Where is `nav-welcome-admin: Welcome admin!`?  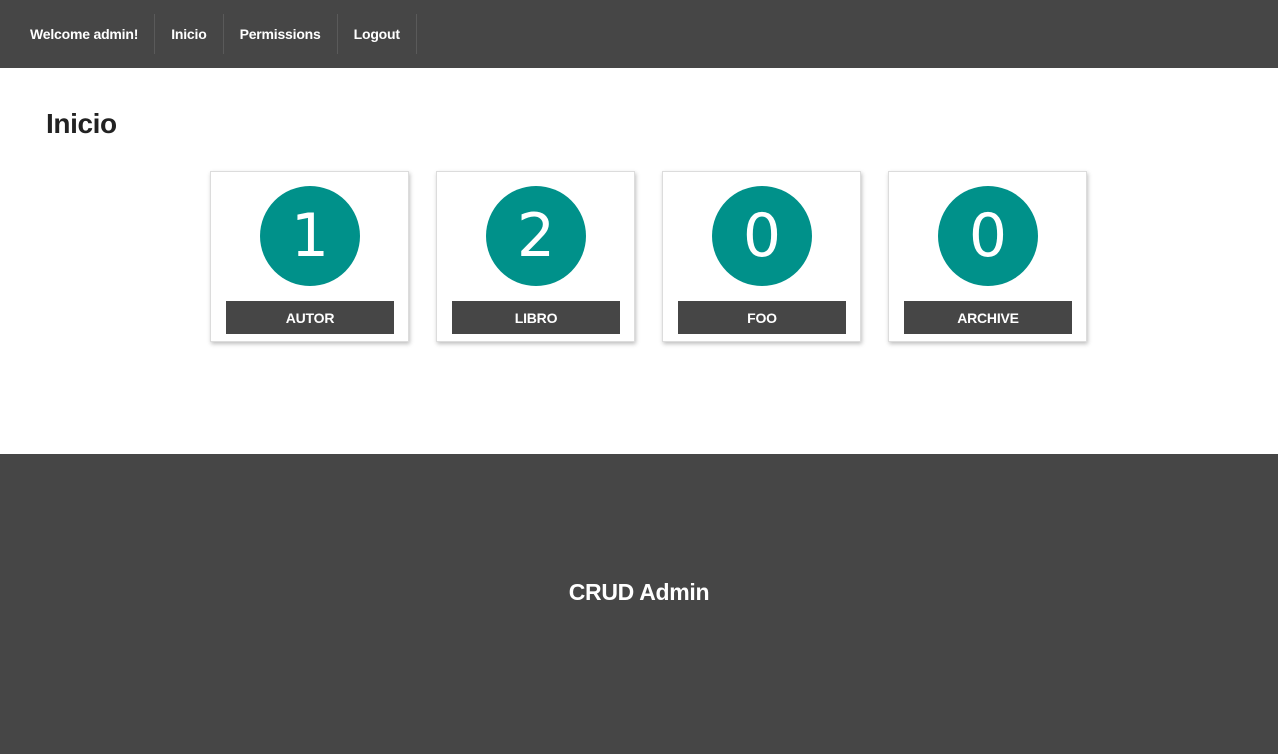
nav-welcome-admin: Welcome admin! is located at coordinates (85, 34).